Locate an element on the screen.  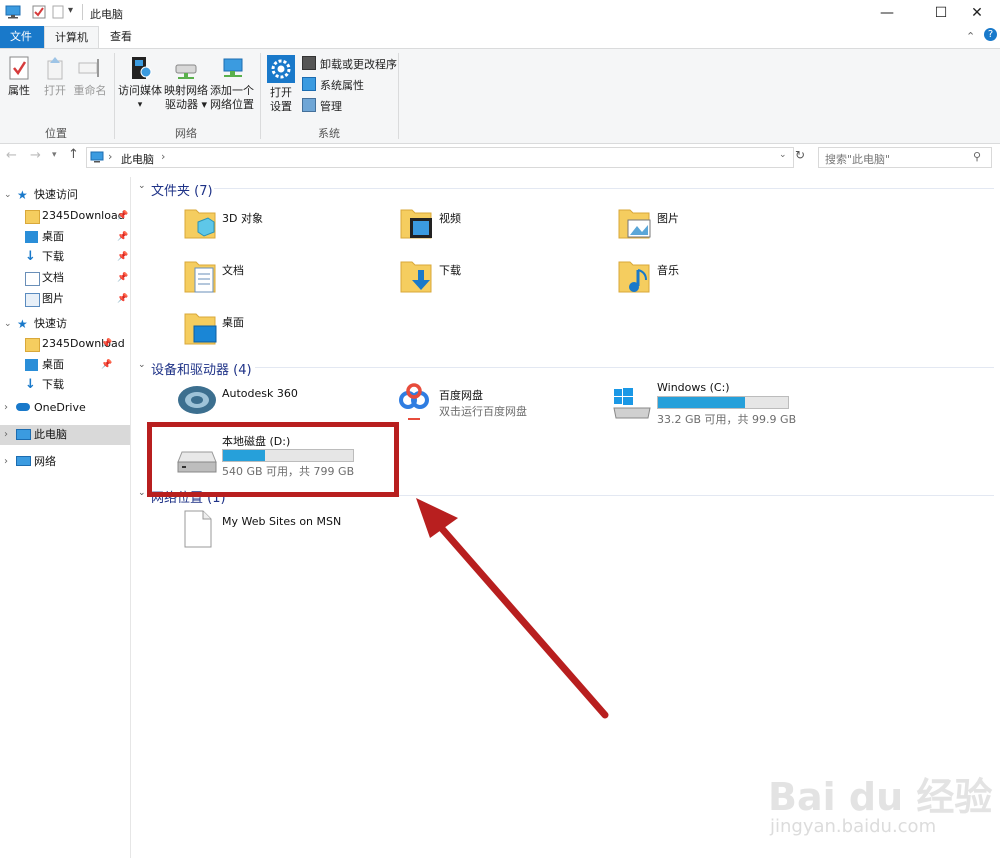
folder-music: 音乐 is located at coordinates (668, 270).